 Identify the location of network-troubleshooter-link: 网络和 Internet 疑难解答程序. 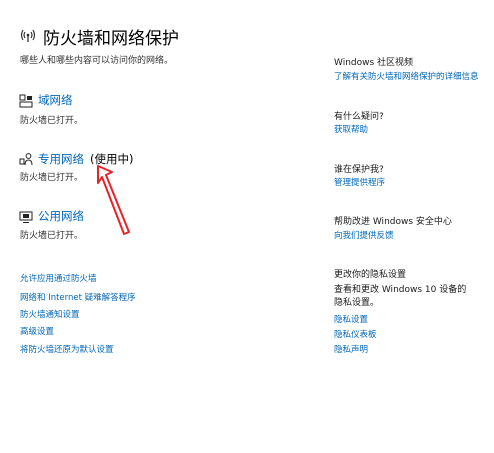
(78, 297).